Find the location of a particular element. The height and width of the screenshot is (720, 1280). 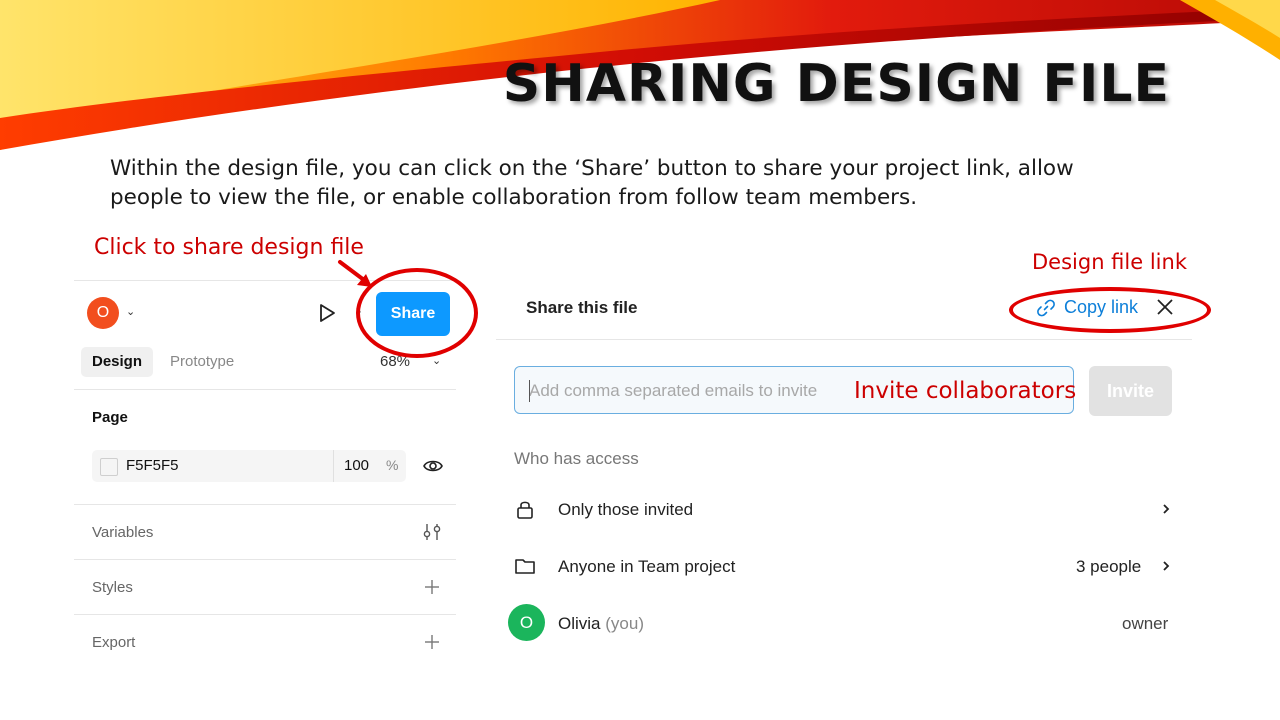

annotation-link: Design file link is located at coordinates (1109, 262).